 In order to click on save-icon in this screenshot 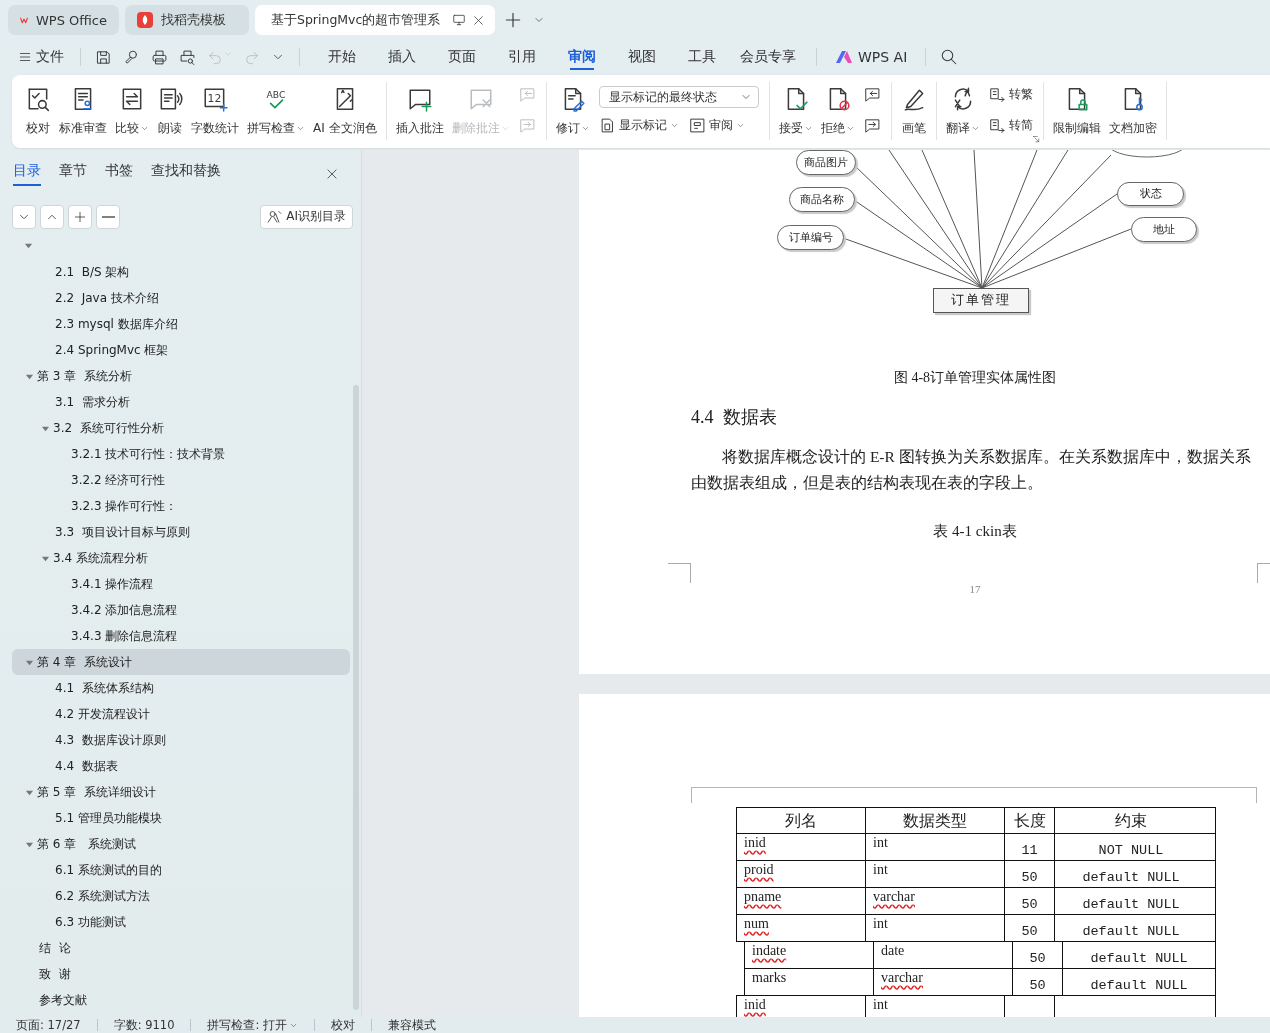, I will do `click(103, 57)`.